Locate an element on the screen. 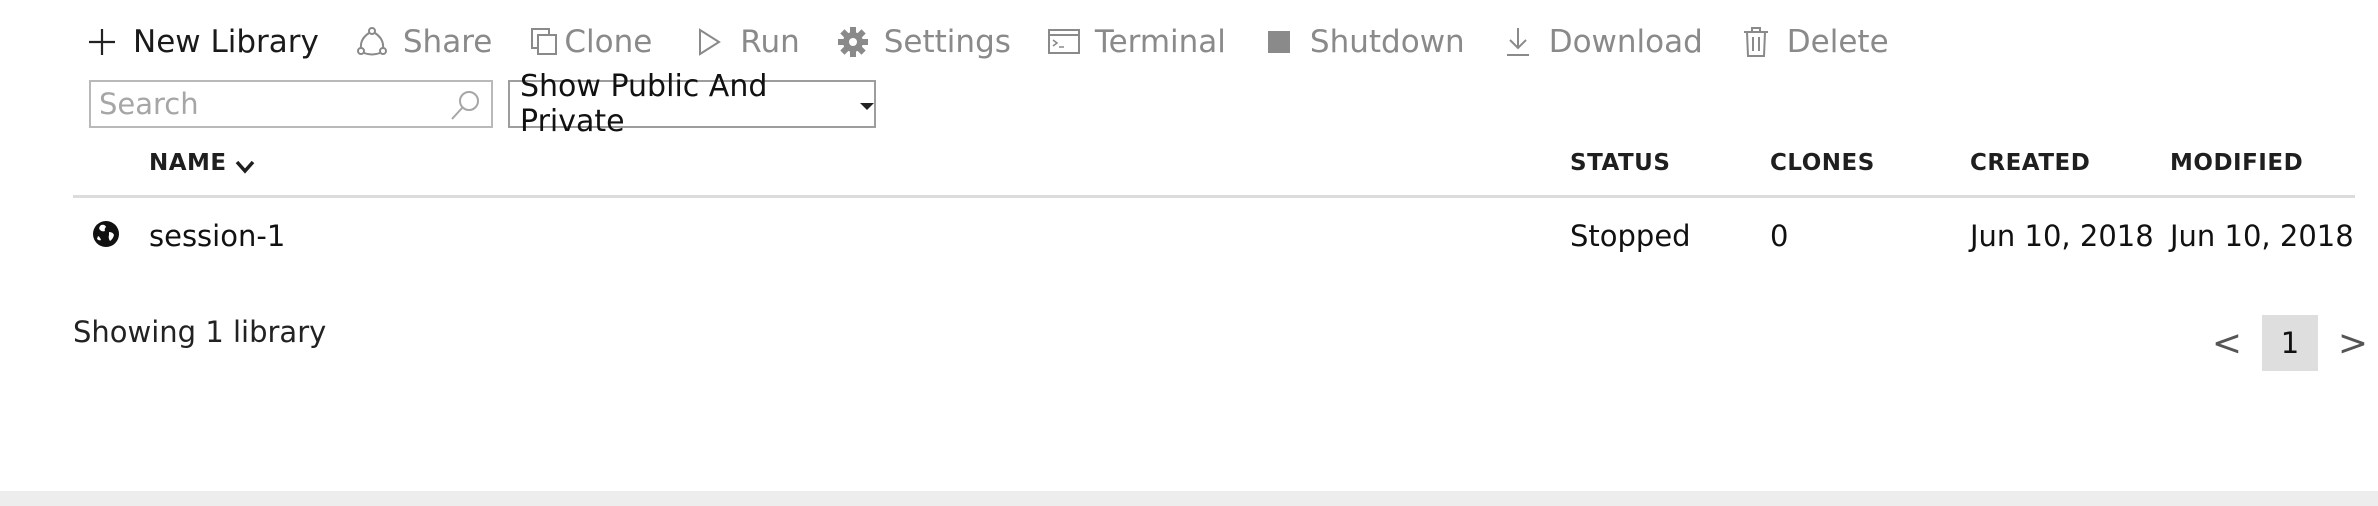  clone-button: Clone is located at coordinates (590, 42).